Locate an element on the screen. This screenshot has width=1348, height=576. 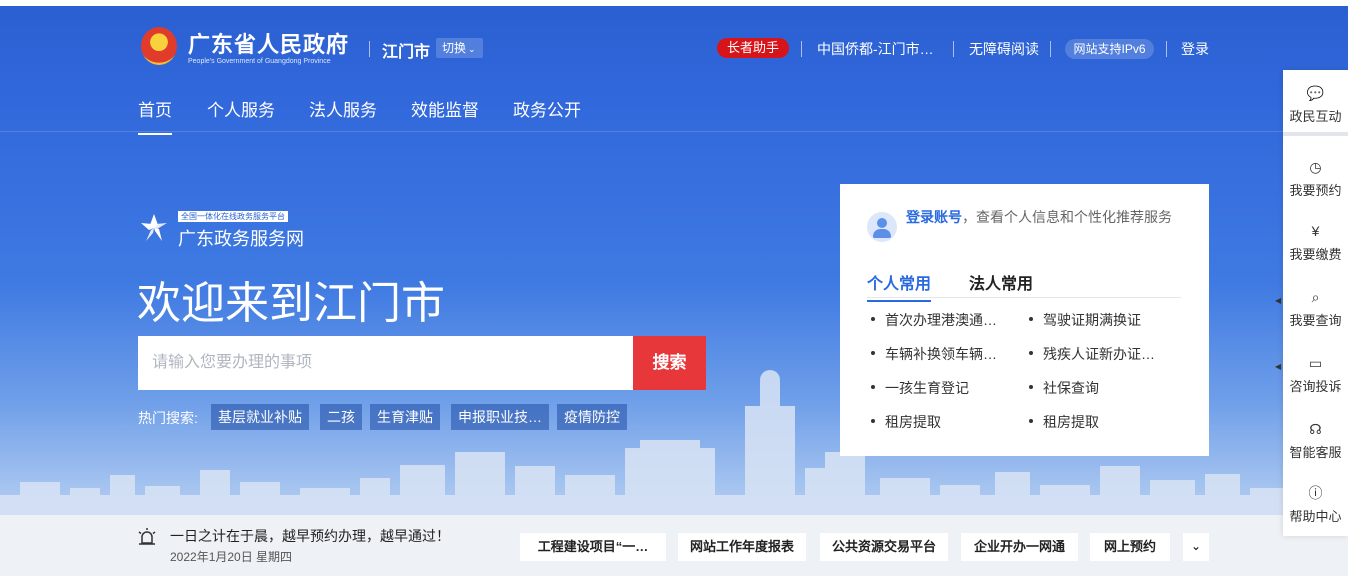
sidebar-label: 我要缴费 is located at coordinates (1315, 254).